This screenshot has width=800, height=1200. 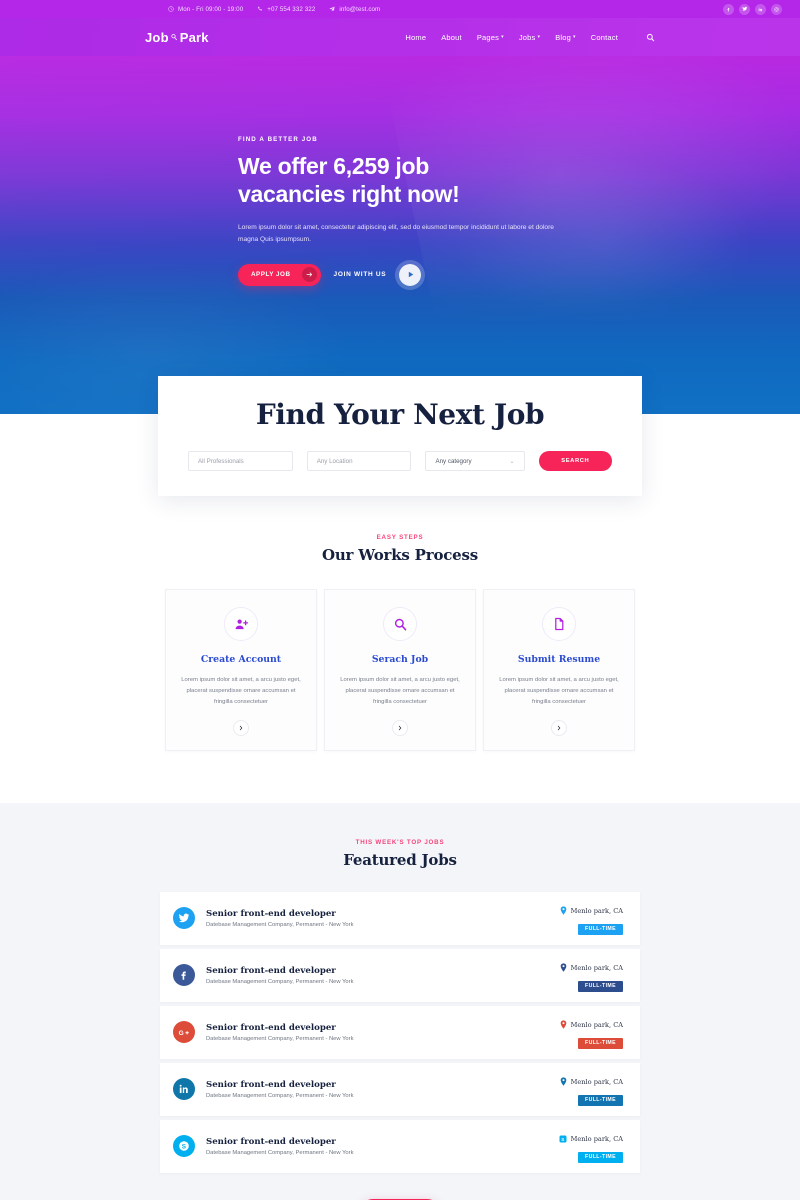 I want to click on paper-plane-icon, so click(x=332, y=9).